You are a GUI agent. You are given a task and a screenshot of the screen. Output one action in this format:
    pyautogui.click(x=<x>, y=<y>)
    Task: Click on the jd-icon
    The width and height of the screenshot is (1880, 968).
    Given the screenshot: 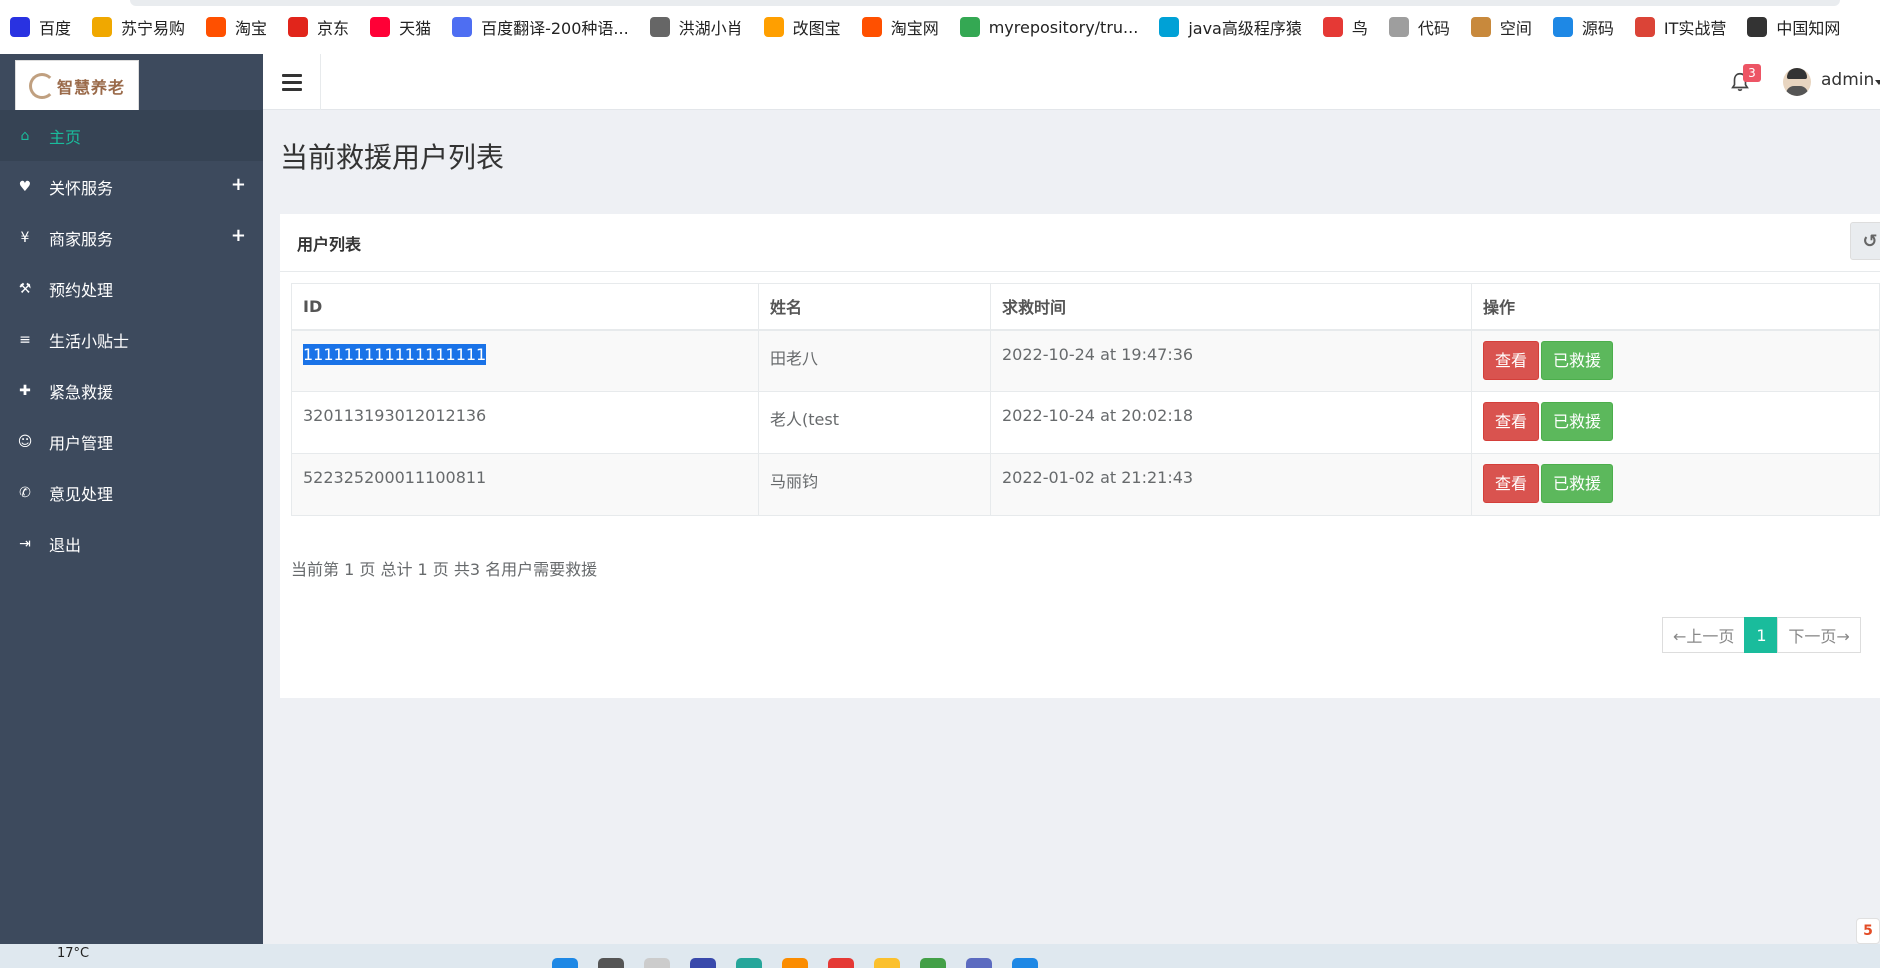 What is the action you would take?
    pyautogui.click(x=298, y=27)
    